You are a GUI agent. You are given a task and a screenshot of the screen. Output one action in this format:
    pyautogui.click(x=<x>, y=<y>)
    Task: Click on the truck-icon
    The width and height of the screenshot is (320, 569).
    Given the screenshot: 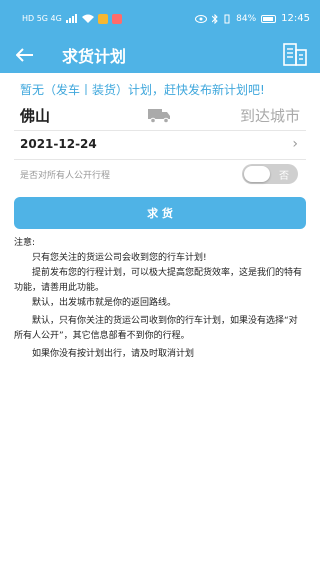 What is the action you would take?
    pyautogui.click(x=159, y=116)
    